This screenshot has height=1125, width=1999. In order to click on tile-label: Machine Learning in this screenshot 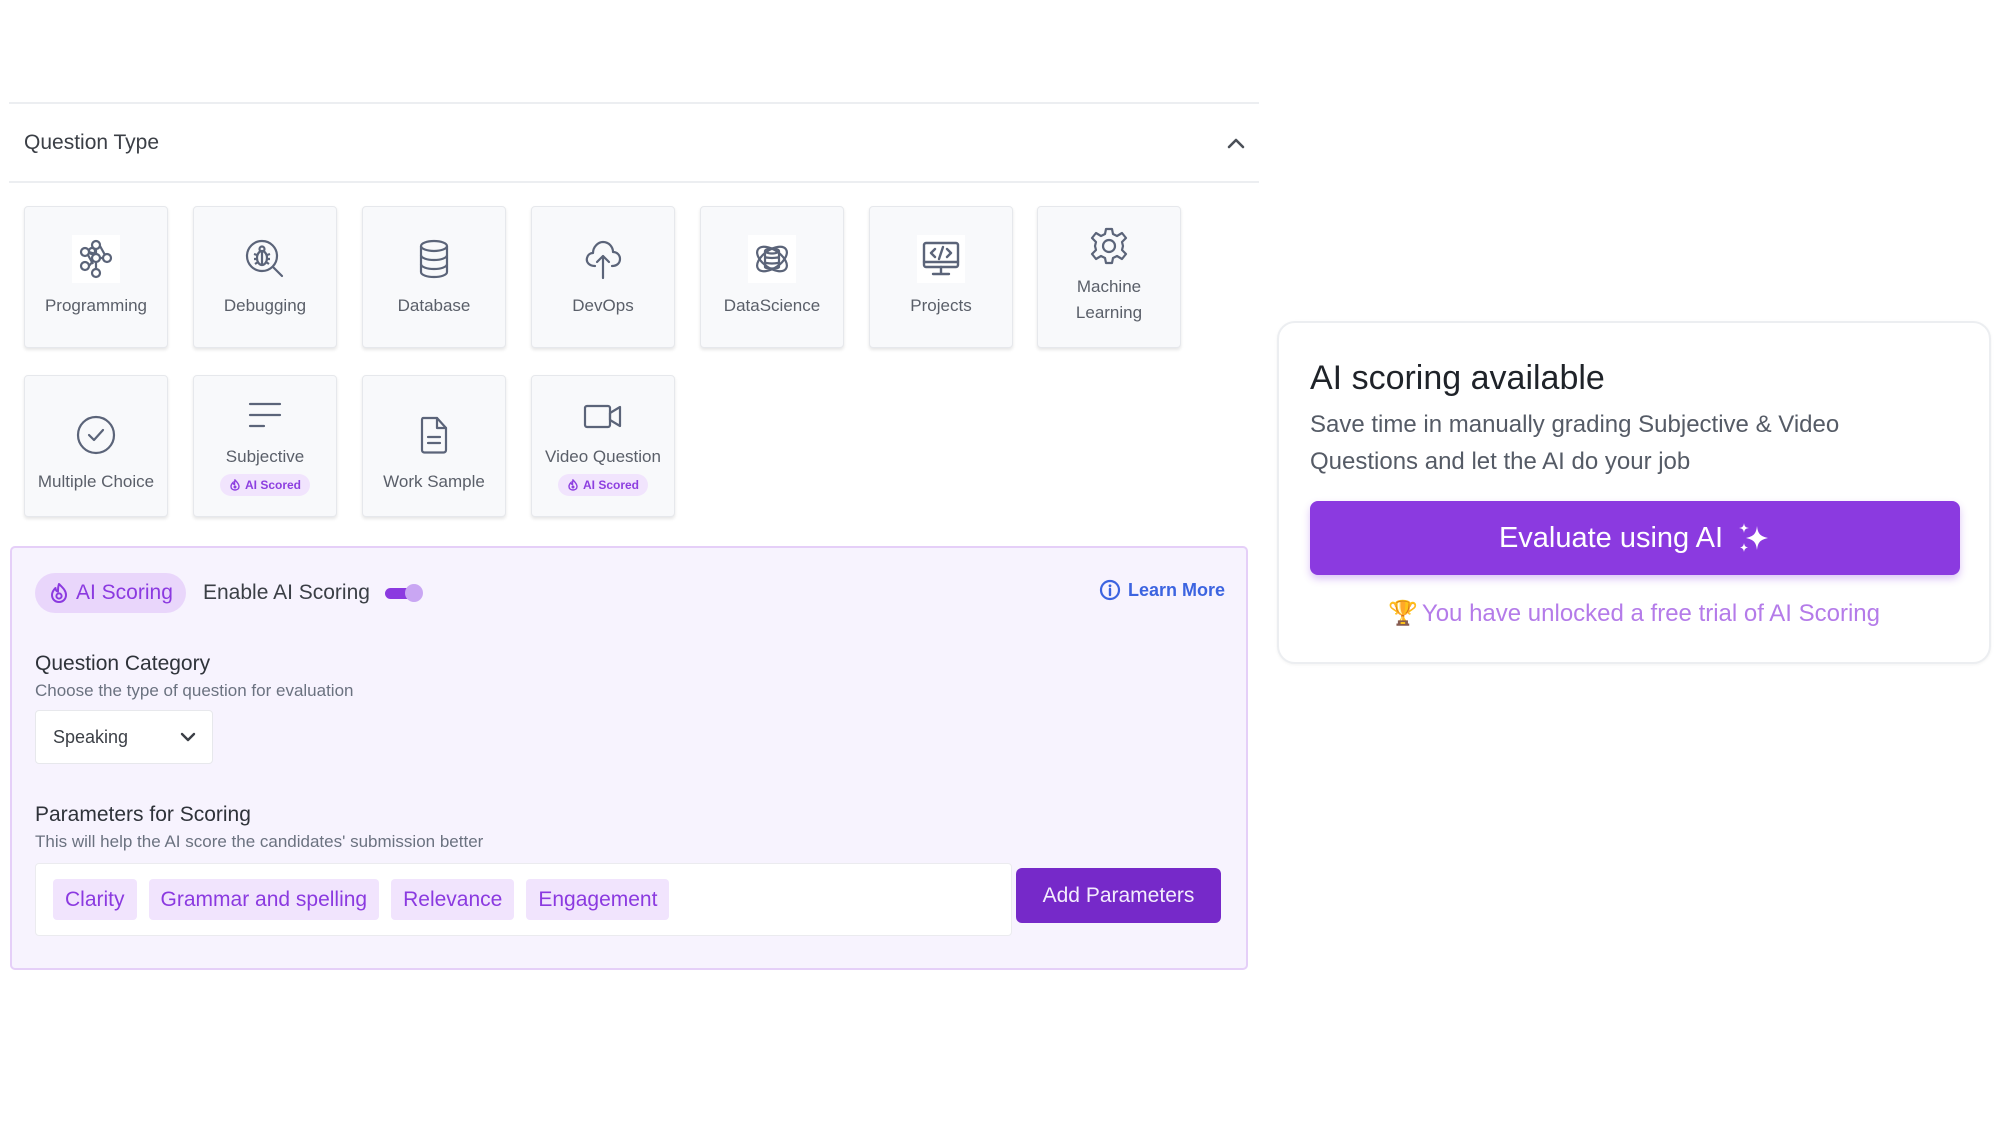, I will do `click(1109, 299)`.